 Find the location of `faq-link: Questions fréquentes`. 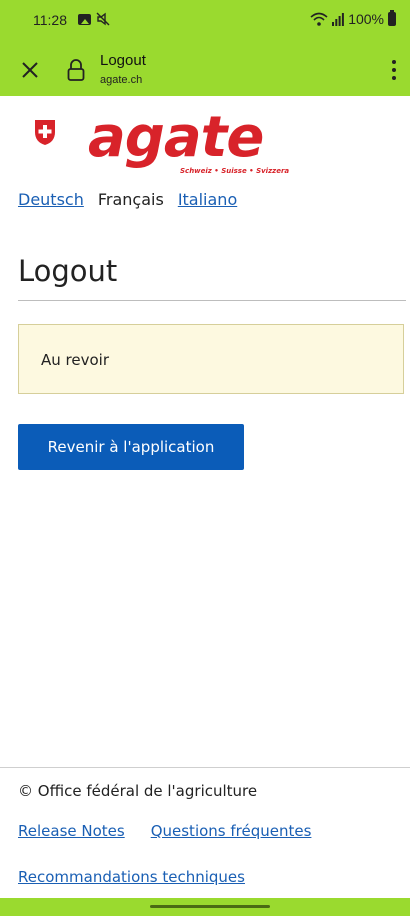

faq-link: Questions fréquentes is located at coordinates (231, 831).